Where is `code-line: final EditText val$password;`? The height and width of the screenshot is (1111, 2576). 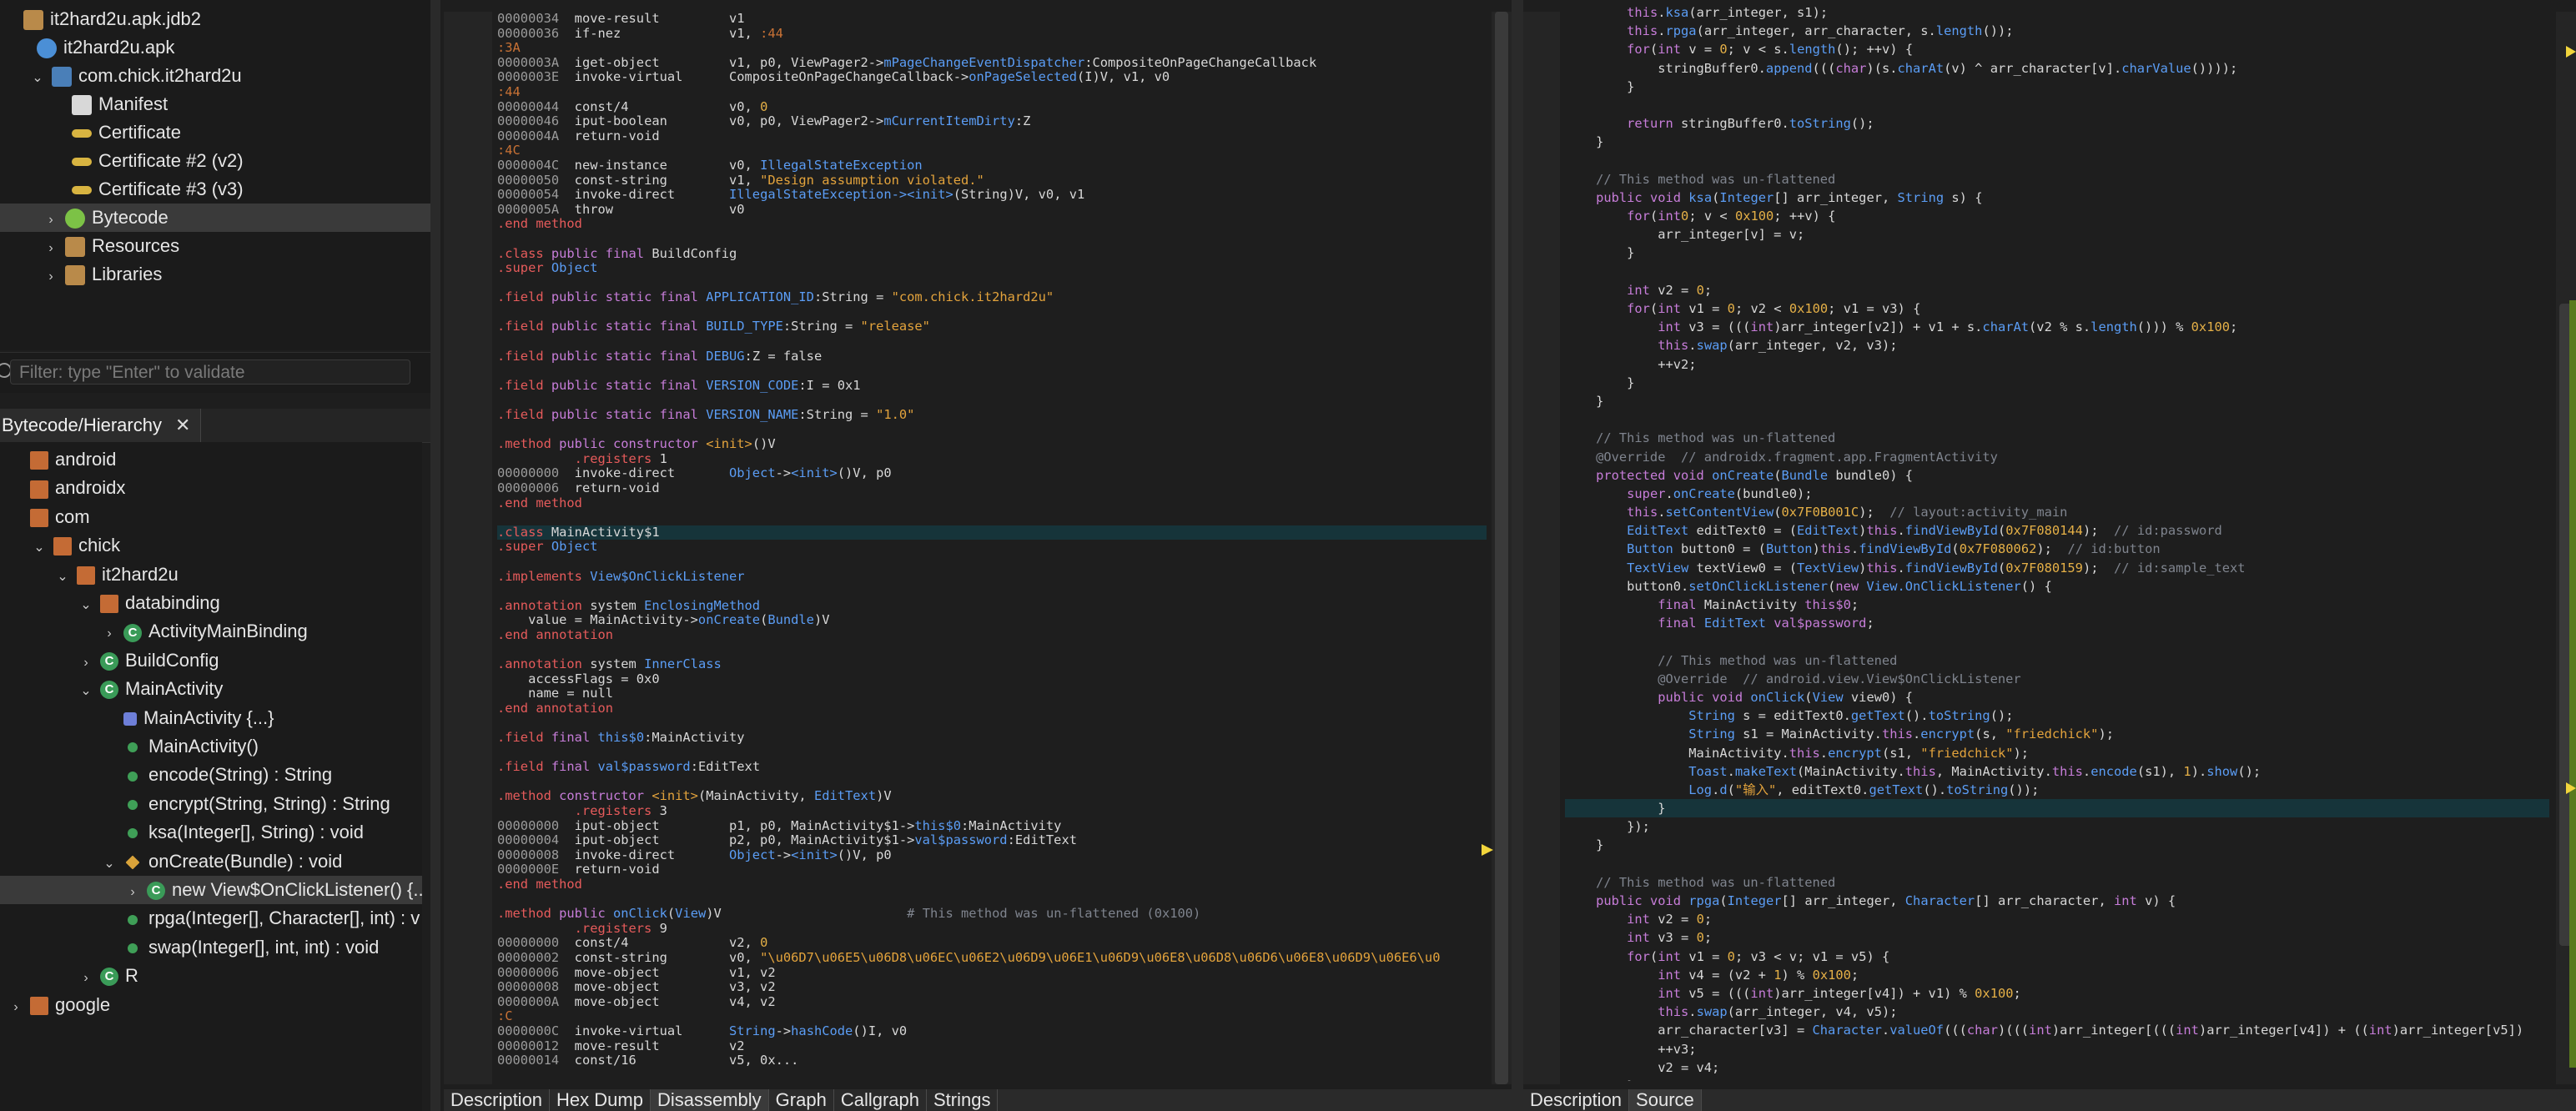 code-line: final EditText val$password; is located at coordinates (1766, 624).